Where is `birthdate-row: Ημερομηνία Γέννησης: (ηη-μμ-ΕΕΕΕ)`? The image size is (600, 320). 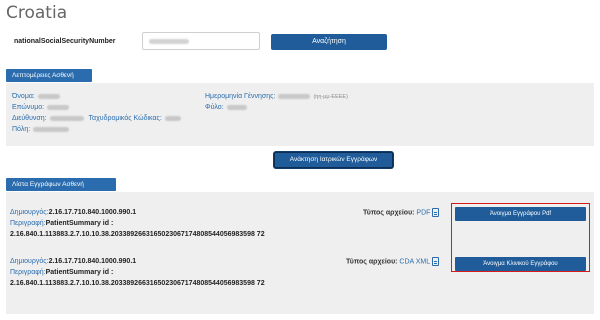 birthdate-row: Ημερομηνία Γέννησης: (ηη-μμ-ΕΕΕΕ) is located at coordinates (276, 96).